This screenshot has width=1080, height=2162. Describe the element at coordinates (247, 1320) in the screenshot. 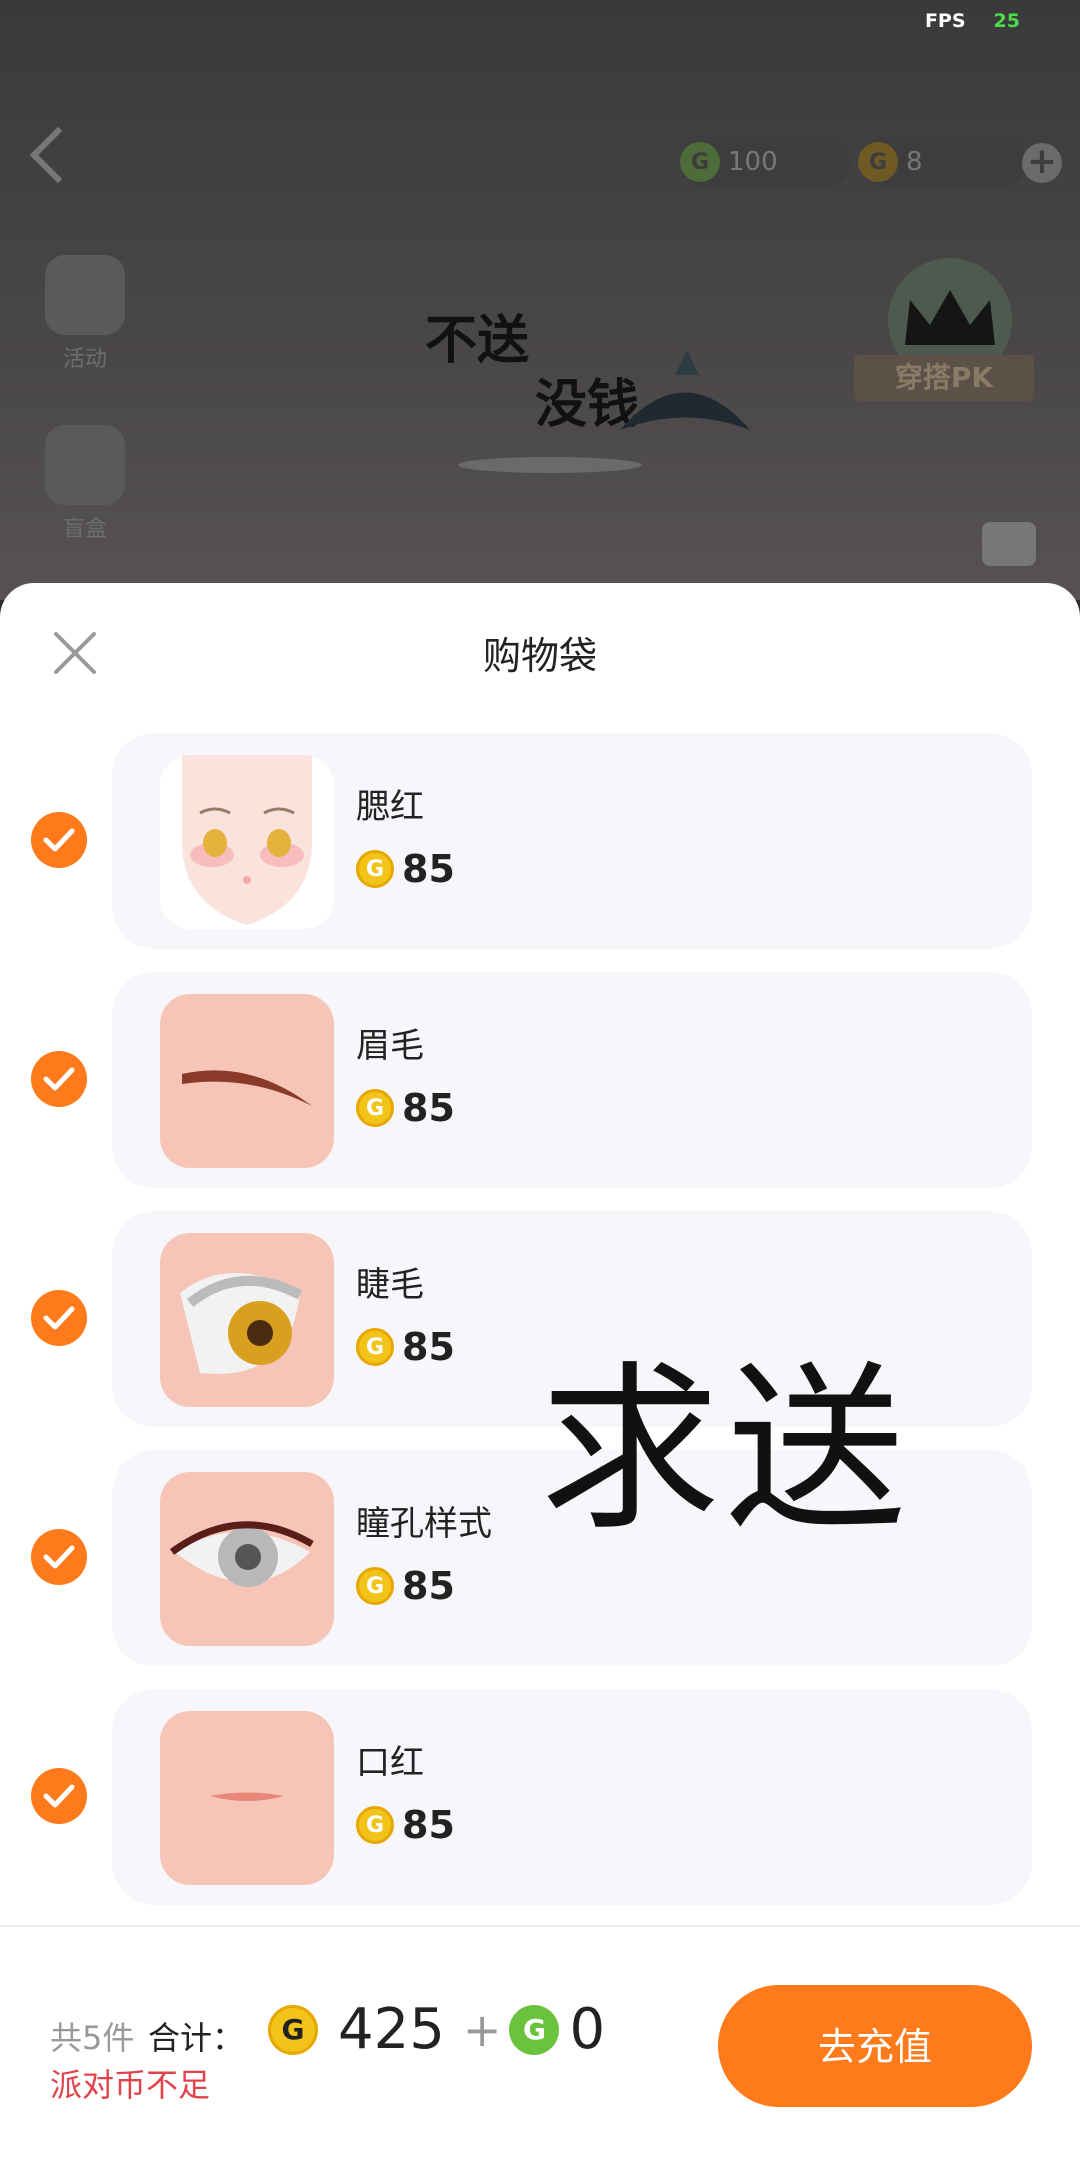

I see `eyelash-thumbnail` at that location.